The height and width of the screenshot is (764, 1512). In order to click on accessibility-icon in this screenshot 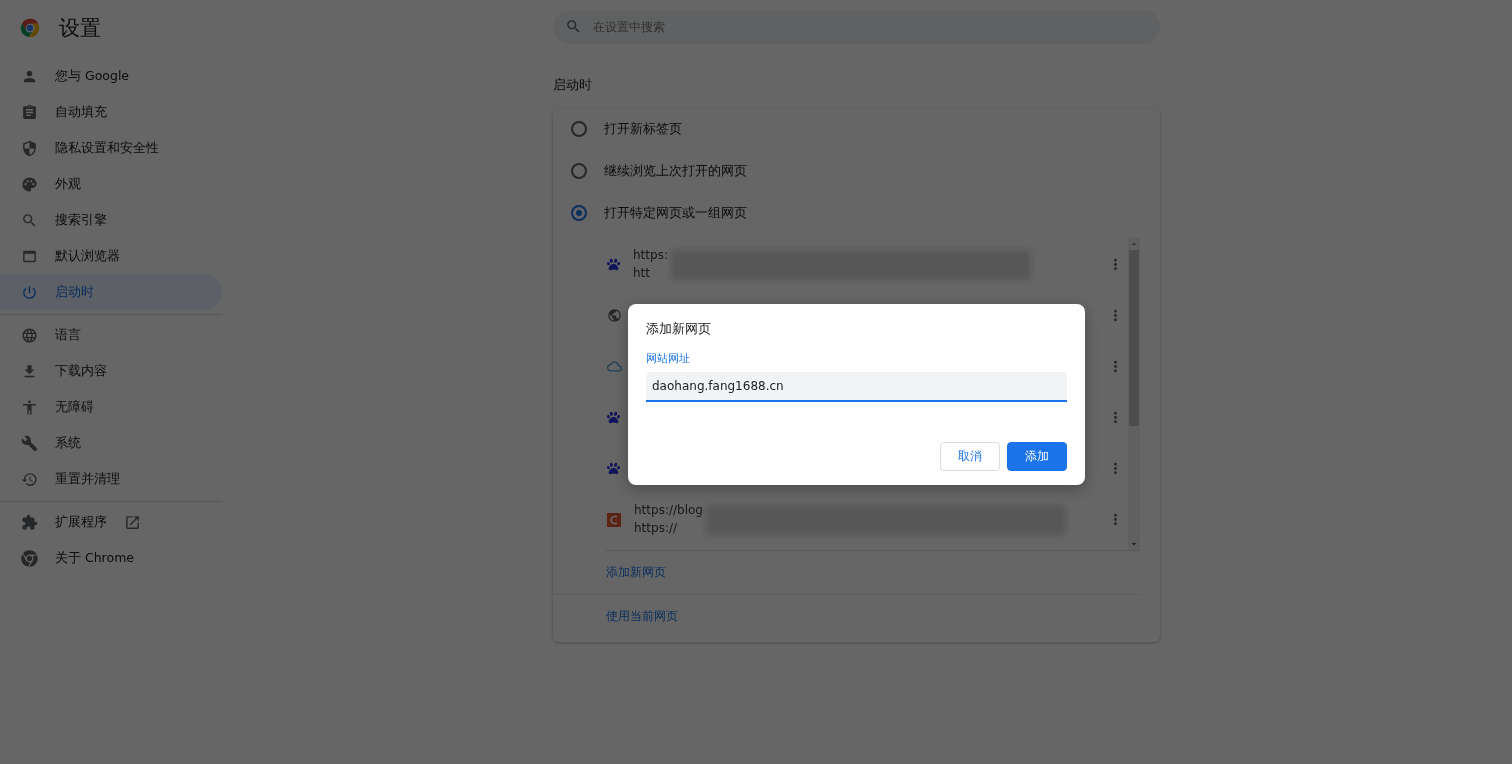, I will do `click(29, 407)`.